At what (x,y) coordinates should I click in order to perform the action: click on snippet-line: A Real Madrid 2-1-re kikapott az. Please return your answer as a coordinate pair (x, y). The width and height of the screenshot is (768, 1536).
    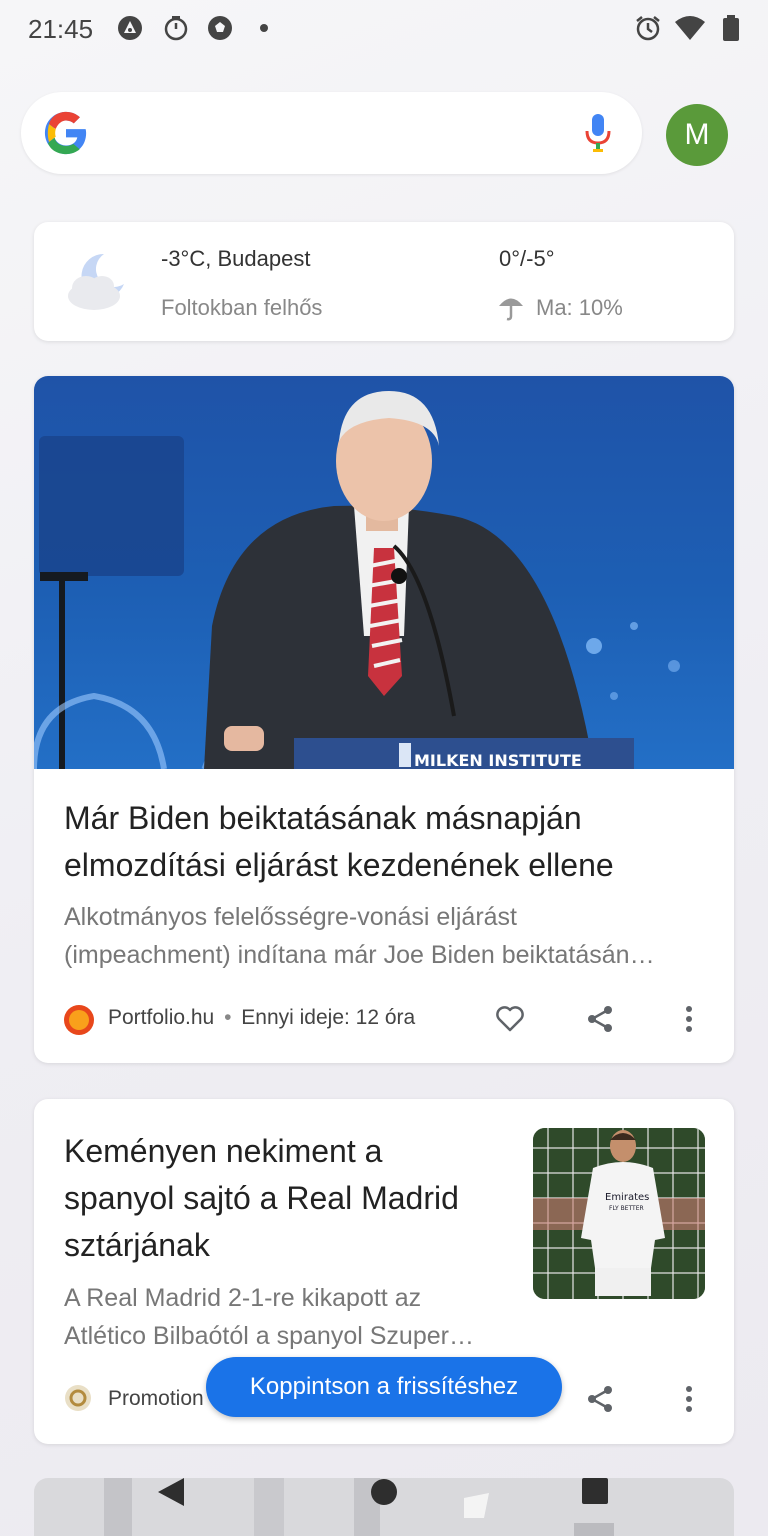
    Looking at the image, I should click on (243, 1298).